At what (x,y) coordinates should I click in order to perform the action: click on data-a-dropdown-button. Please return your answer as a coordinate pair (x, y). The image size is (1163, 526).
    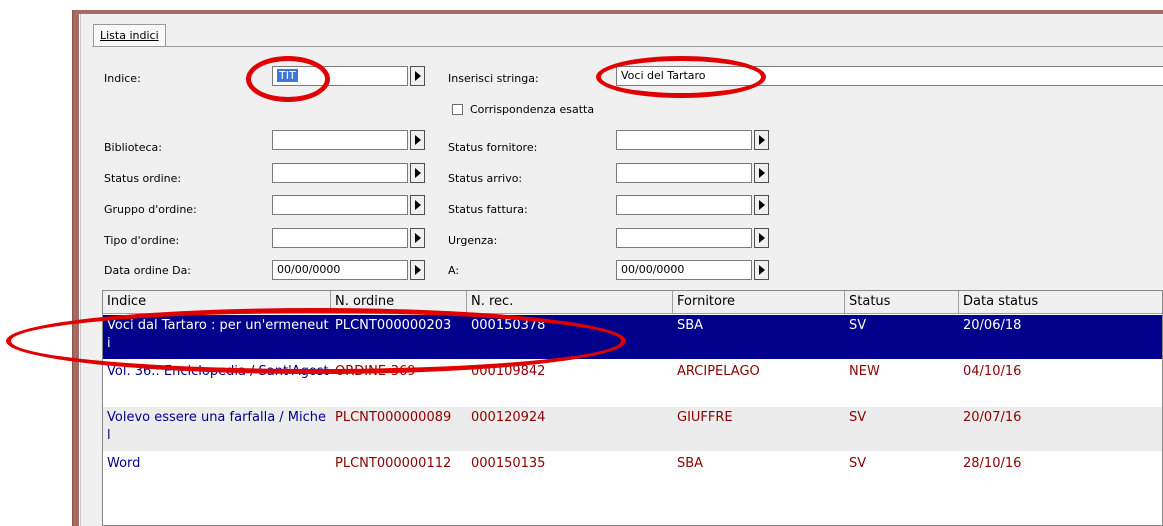
    Looking at the image, I should click on (761, 270).